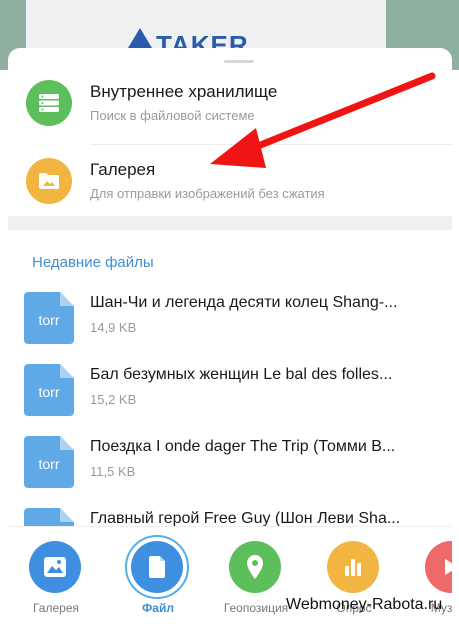 The width and height of the screenshot is (459, 626). What do you see at coordinates (207, 193) in the screenshot?
I see `gallery-subtitle: Для отправки изображений без сжатия` at bounding box center [207, 193].